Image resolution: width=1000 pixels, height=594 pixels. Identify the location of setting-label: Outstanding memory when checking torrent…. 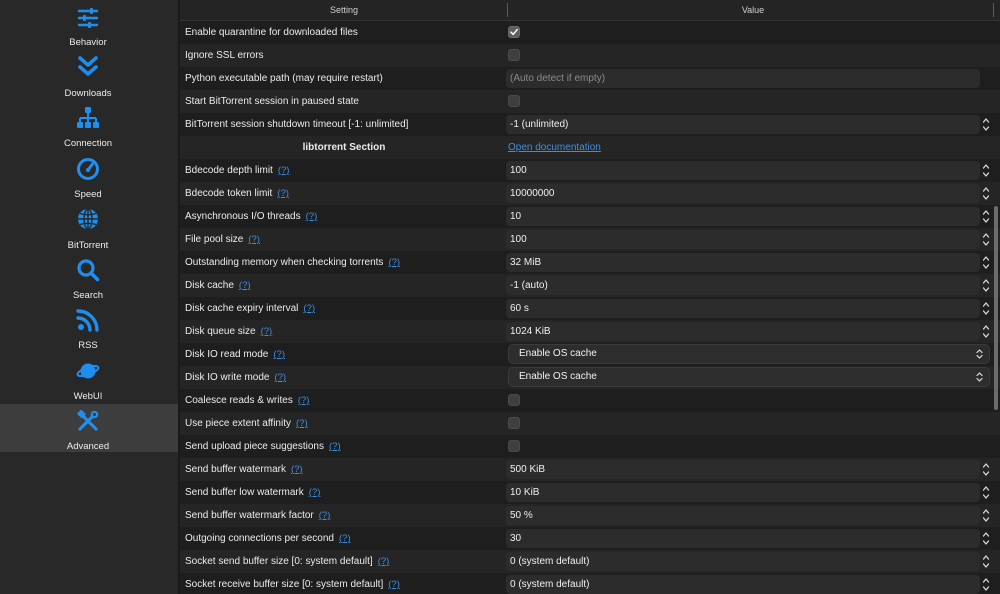
(292, 262).